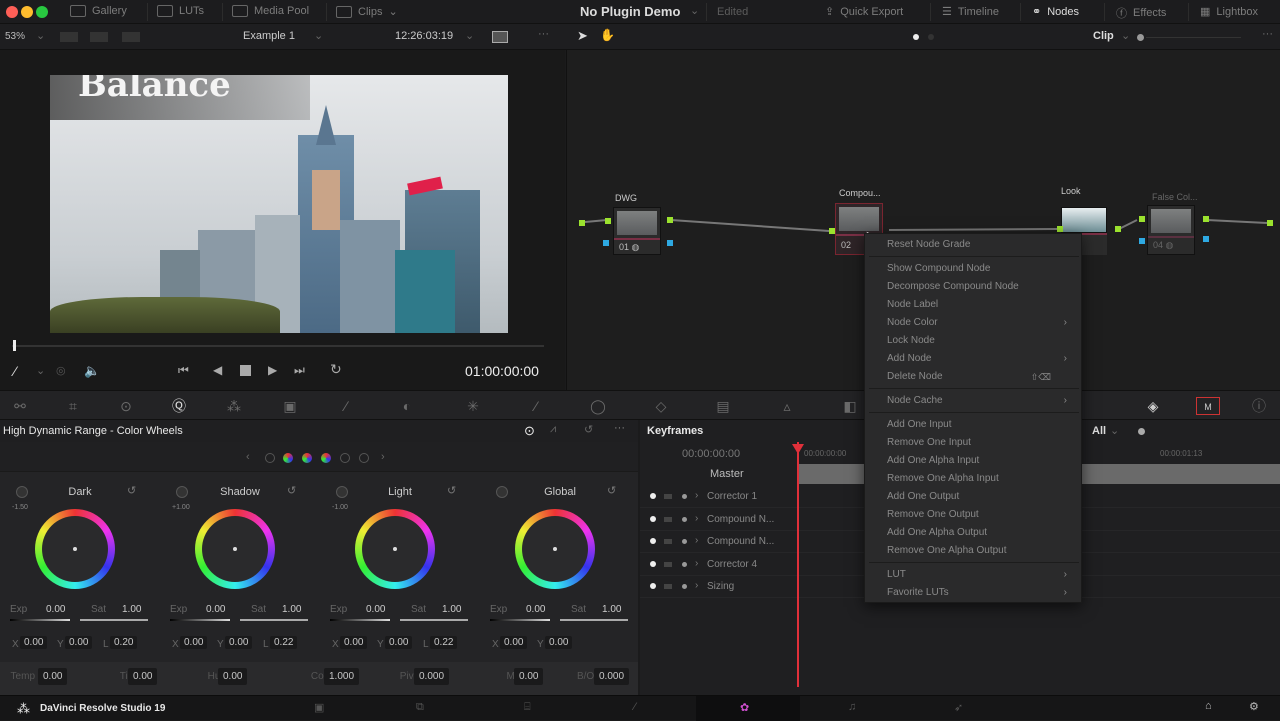 Image resolution: width=1280 pixels, height=721 pixels. What do you see at coordinates (982, 461) in the screenshot?
I see `menu-item: Add One Alpha Input` at bounding box center [982, 461].